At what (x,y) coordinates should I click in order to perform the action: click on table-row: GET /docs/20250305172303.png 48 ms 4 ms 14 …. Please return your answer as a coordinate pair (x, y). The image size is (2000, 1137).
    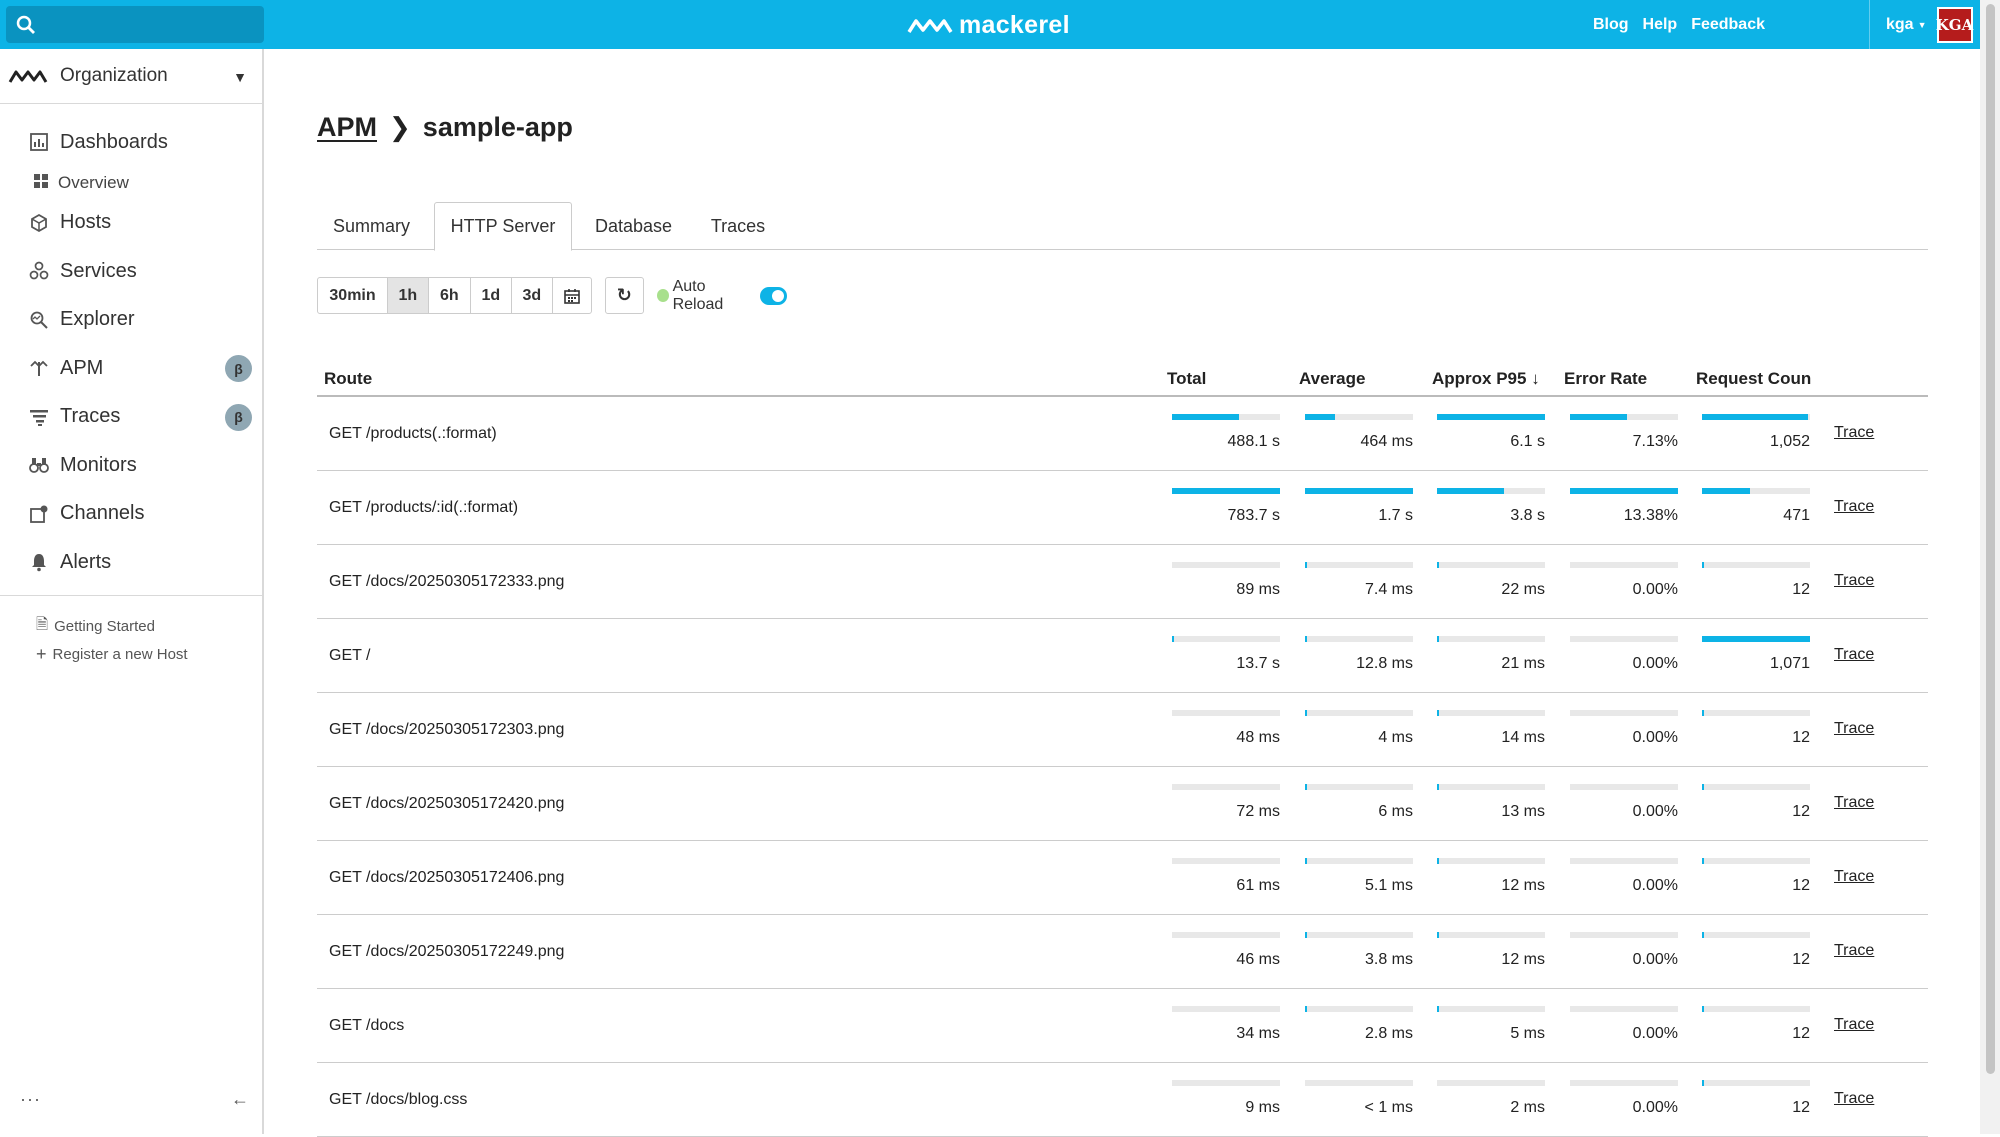
    Looking at the image, I should click on (1122, 730).